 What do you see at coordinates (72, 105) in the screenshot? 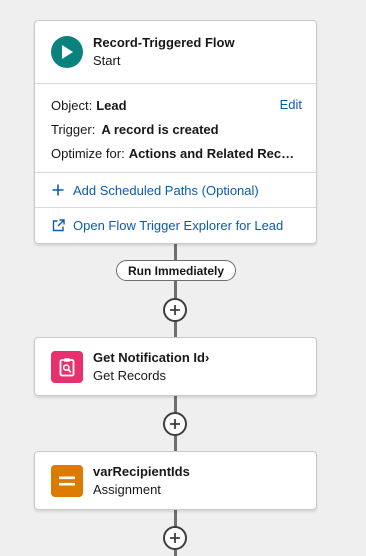
I see `object-label: Object:` at bounding box center [72, 105].